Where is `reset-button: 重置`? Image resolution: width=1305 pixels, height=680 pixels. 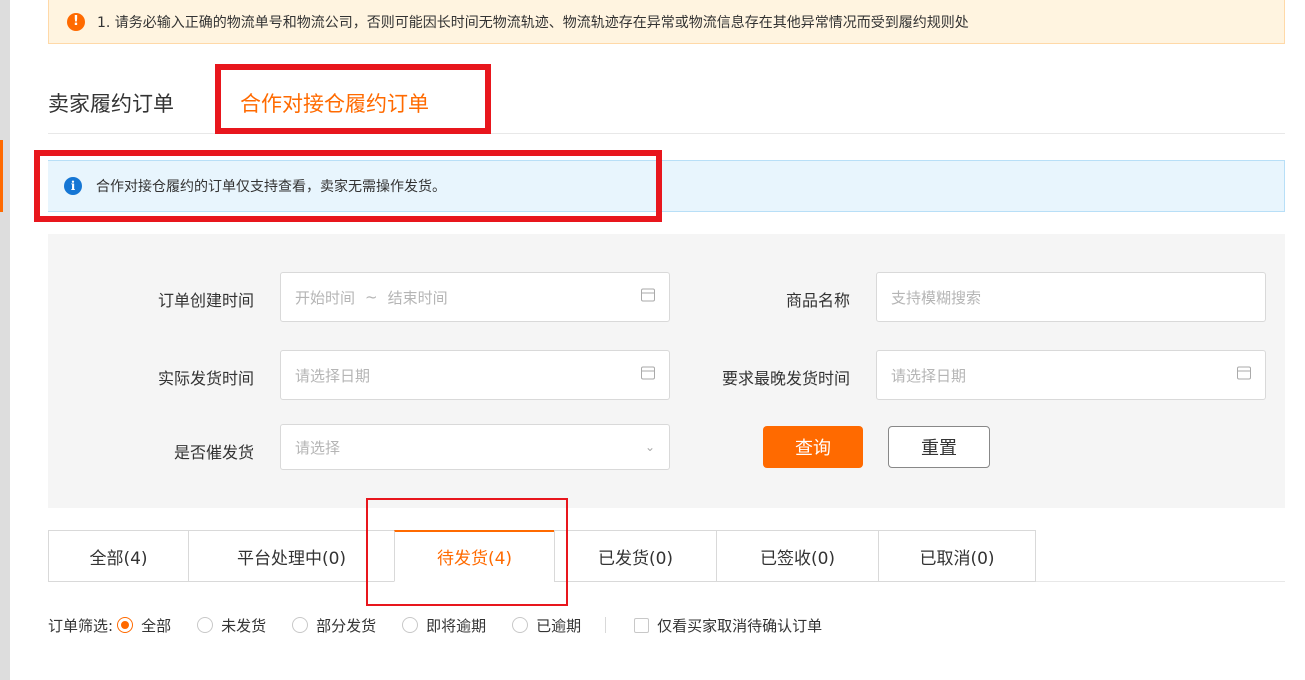 reset-button: 重置 is located at coordinates (939, 447).